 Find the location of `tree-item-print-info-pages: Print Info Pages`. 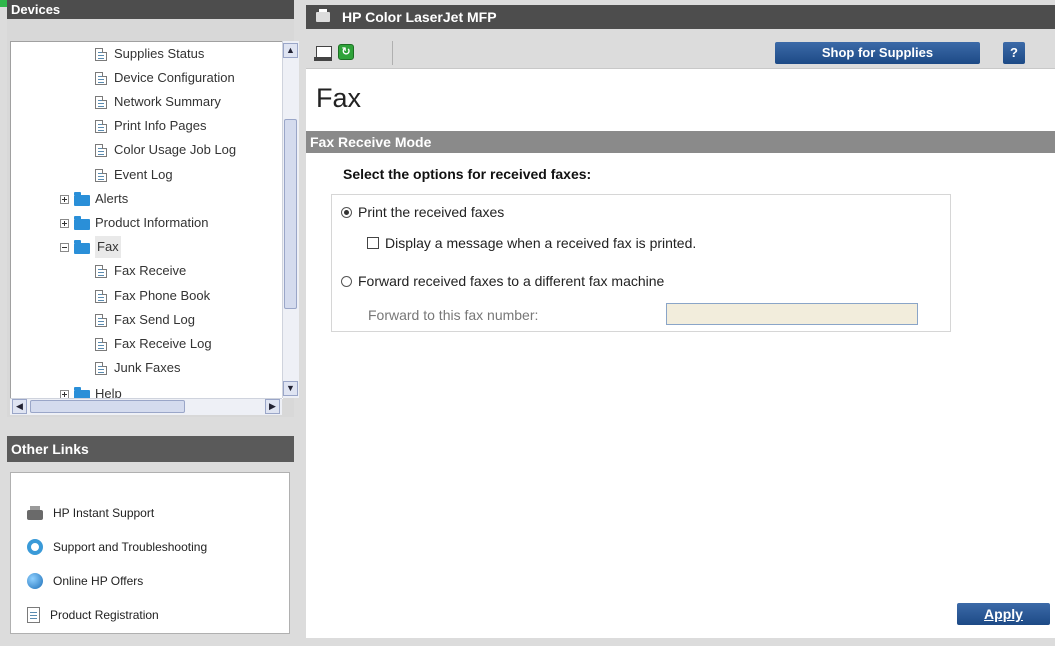

tree-item-print-info-pages: Print Info Pages is located at coordinates (151, 126).